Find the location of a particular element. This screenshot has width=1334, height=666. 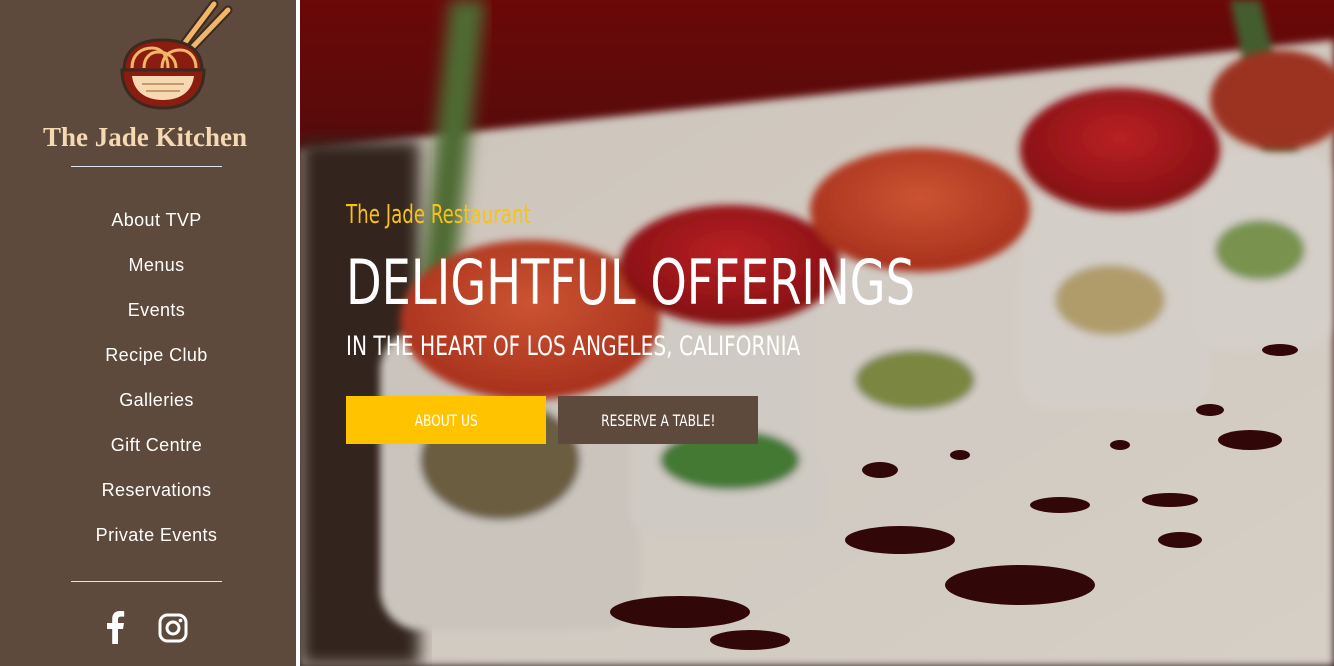

hero-eyebrow: The Jade Restaurant is located at coordinates (438, 215).